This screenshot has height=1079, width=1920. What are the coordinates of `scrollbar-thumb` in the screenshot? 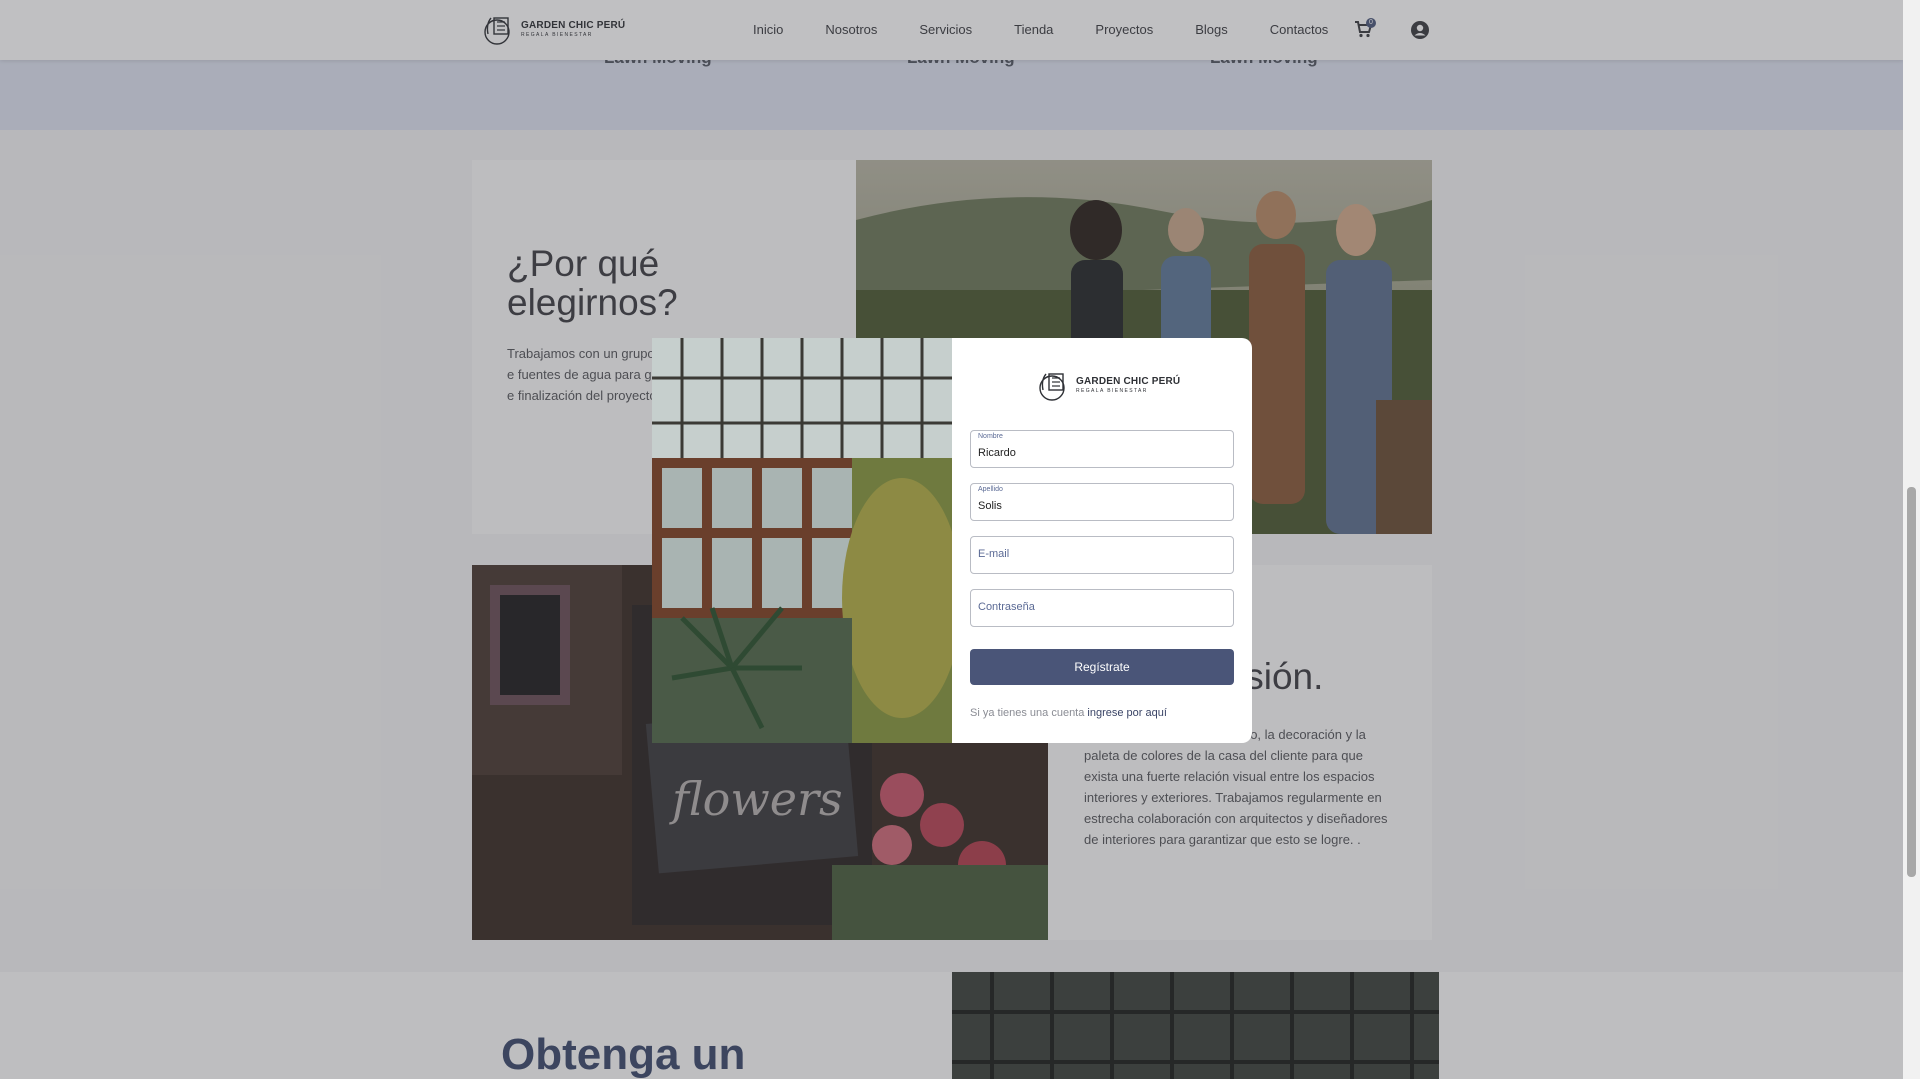 It's located at (1911, 682).